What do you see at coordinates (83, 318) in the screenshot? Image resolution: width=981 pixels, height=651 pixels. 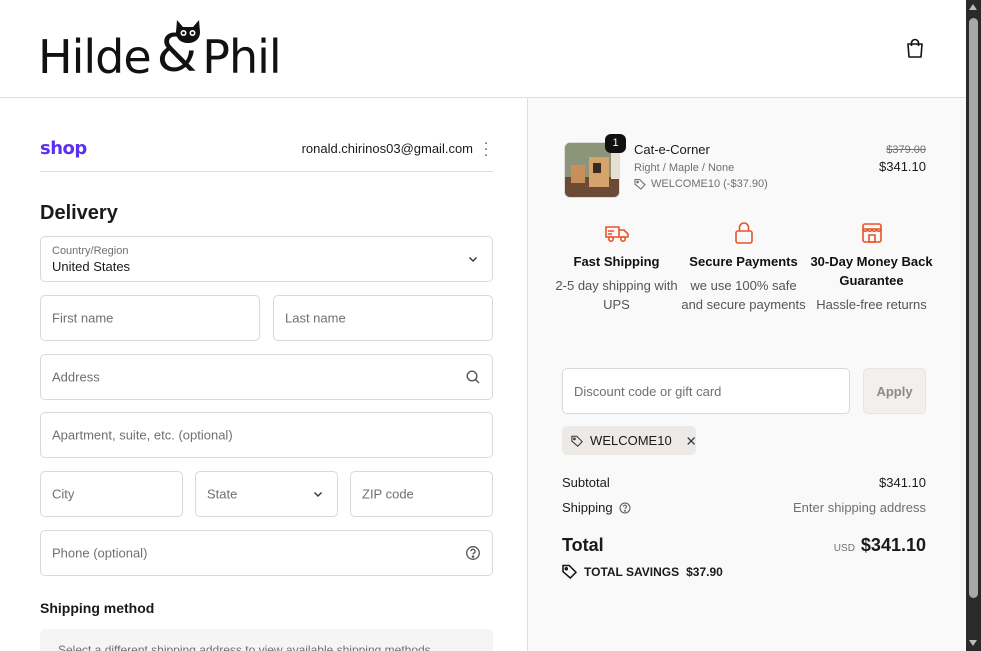 I see `first-name-placeholder: First name` at bounding box center [83, 318].